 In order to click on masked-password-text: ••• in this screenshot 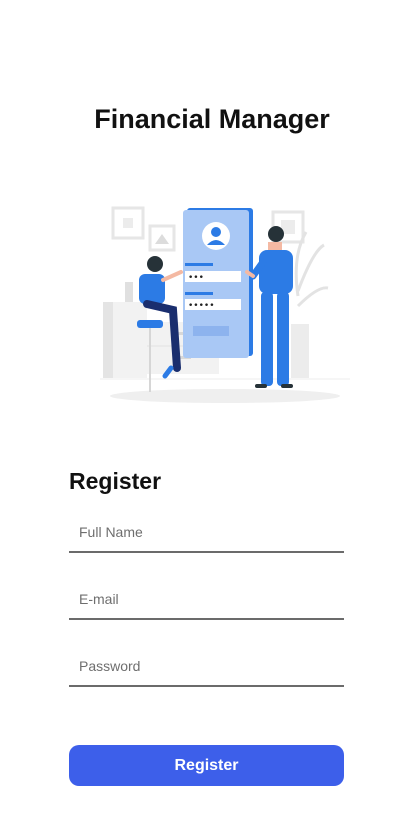, I will do `click(196, 278)`.